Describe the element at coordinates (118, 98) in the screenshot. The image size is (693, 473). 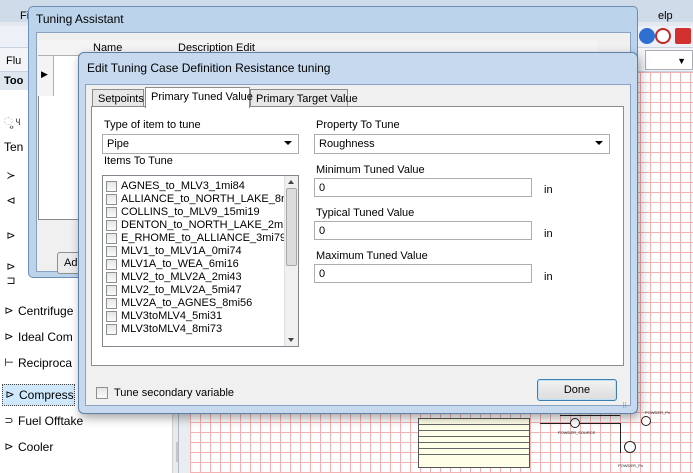
I see `tab-setpoints: Setpoints` at that location.